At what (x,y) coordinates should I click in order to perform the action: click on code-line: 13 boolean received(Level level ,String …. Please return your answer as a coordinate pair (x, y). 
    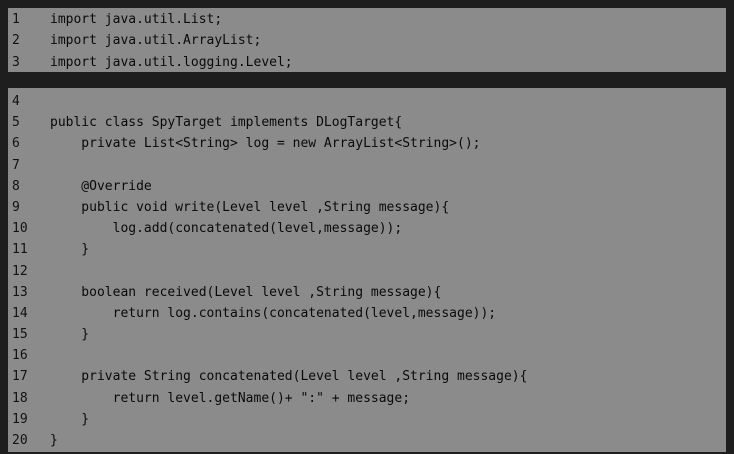
    Looking at the image, I should click on (367, 292).